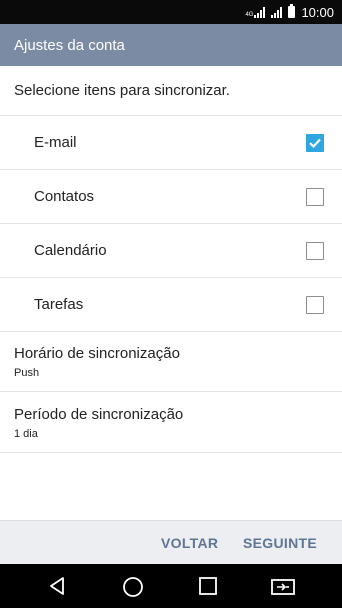 This screenshot has height=608, width=342. What do you see at coordinates (171, 197) in the screenshot?
I see `sync-item-contatos: Contatos` at bounding box center [171, 197].